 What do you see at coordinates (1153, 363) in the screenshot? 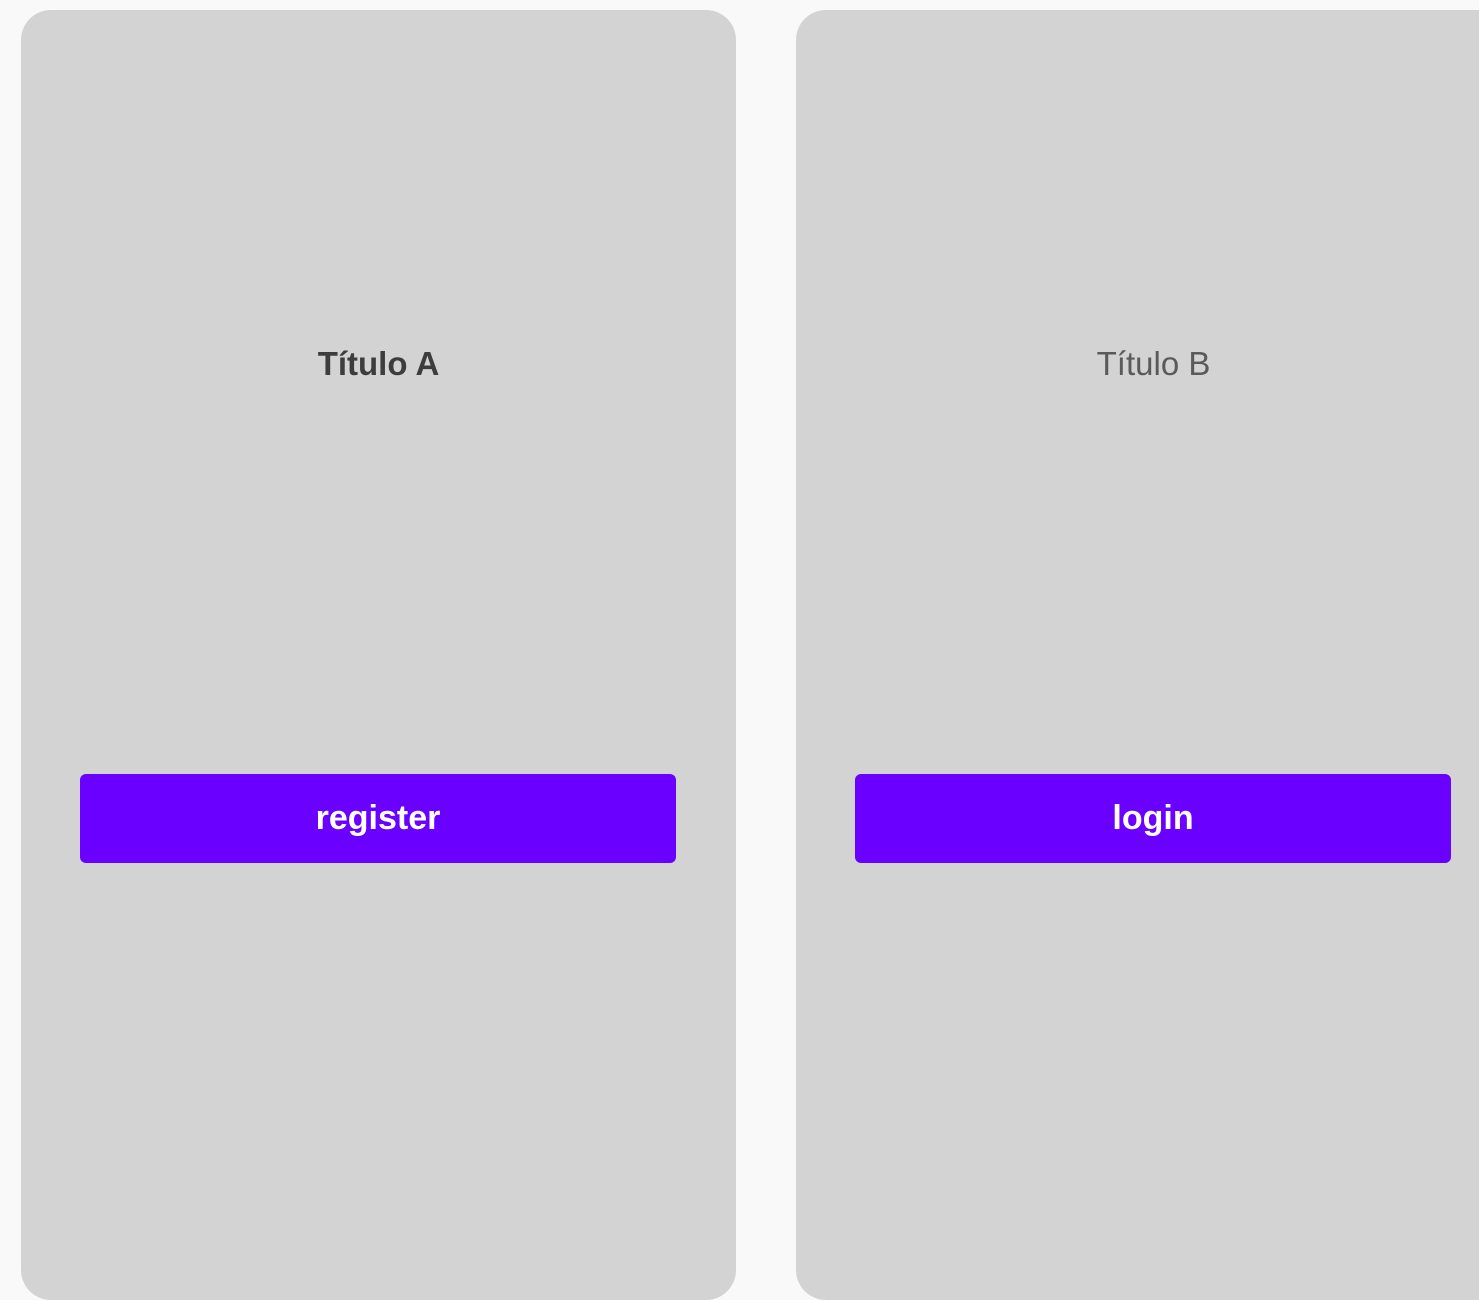
I see `card-title-b: Título B` at bounding box center [1153, 363].